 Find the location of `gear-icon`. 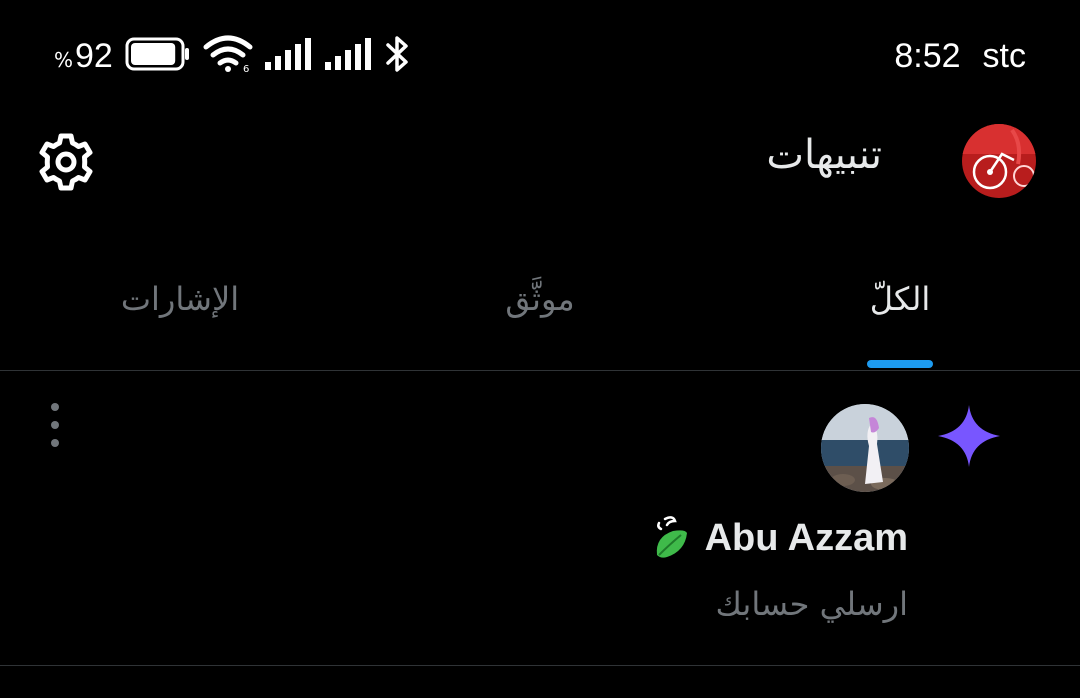

gear-icon is located at coordinates (66, 162).